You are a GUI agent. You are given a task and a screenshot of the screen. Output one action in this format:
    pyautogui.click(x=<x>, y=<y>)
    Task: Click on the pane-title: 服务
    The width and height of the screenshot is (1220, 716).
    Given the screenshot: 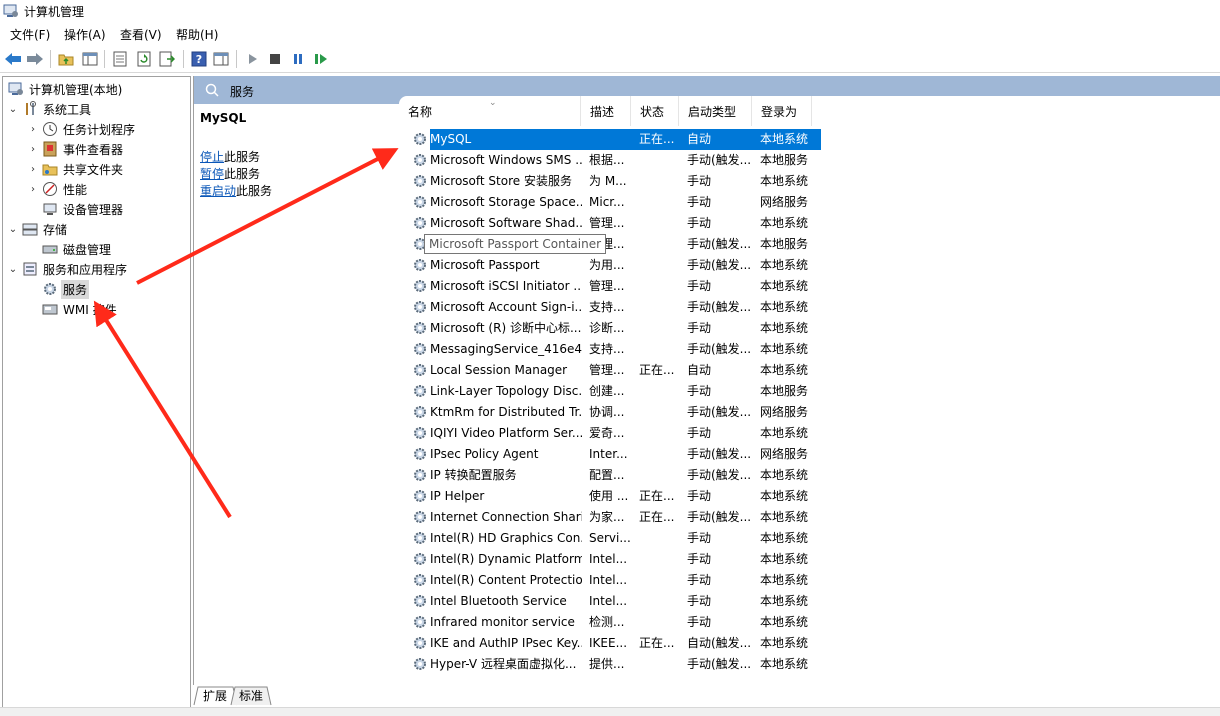 What is the action you would take?
    pyautogui.click(x=242, y=92)
    